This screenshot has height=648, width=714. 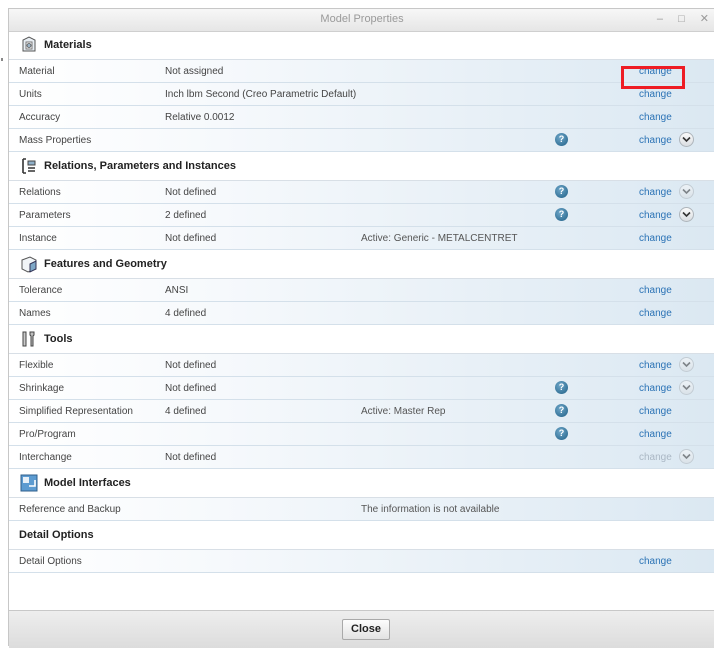 I want to click on section-title: Features and Geometry, so click(x=105, y=264).